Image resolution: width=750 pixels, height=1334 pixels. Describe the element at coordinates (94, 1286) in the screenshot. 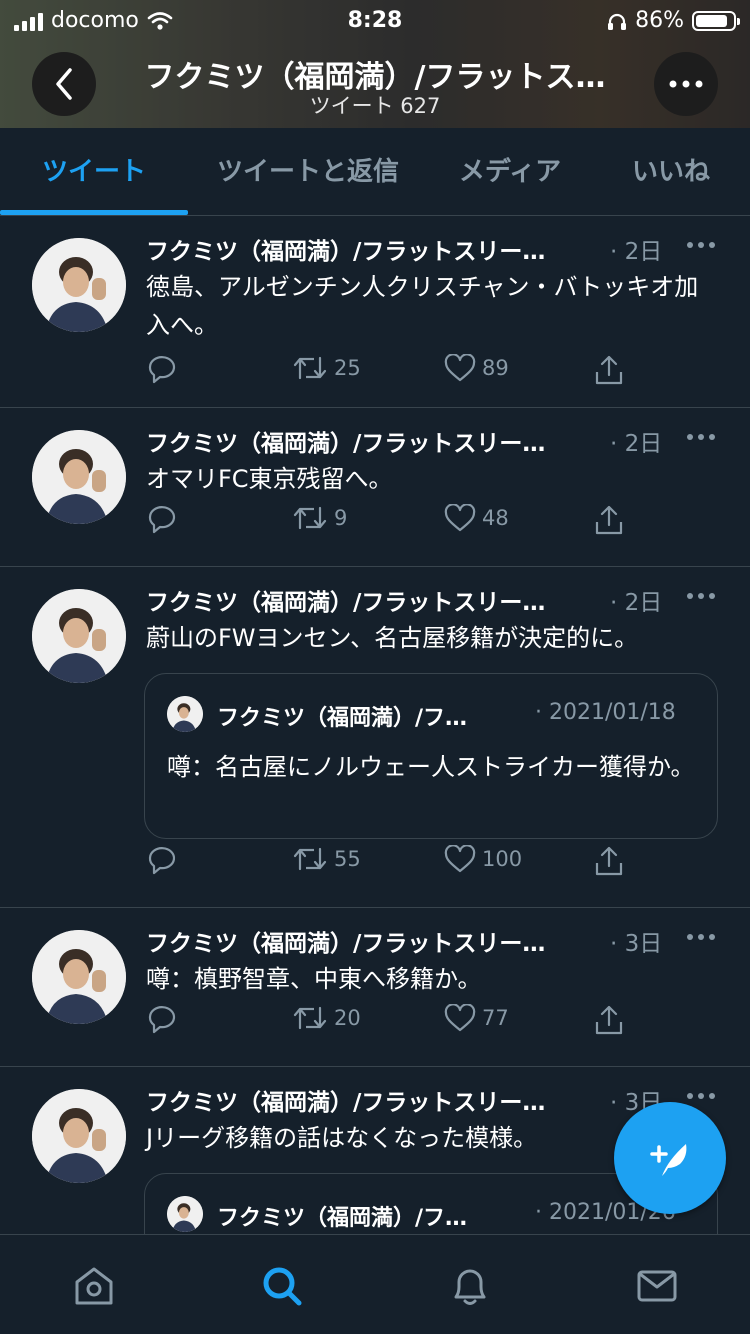

I see `nav-home` at that location.